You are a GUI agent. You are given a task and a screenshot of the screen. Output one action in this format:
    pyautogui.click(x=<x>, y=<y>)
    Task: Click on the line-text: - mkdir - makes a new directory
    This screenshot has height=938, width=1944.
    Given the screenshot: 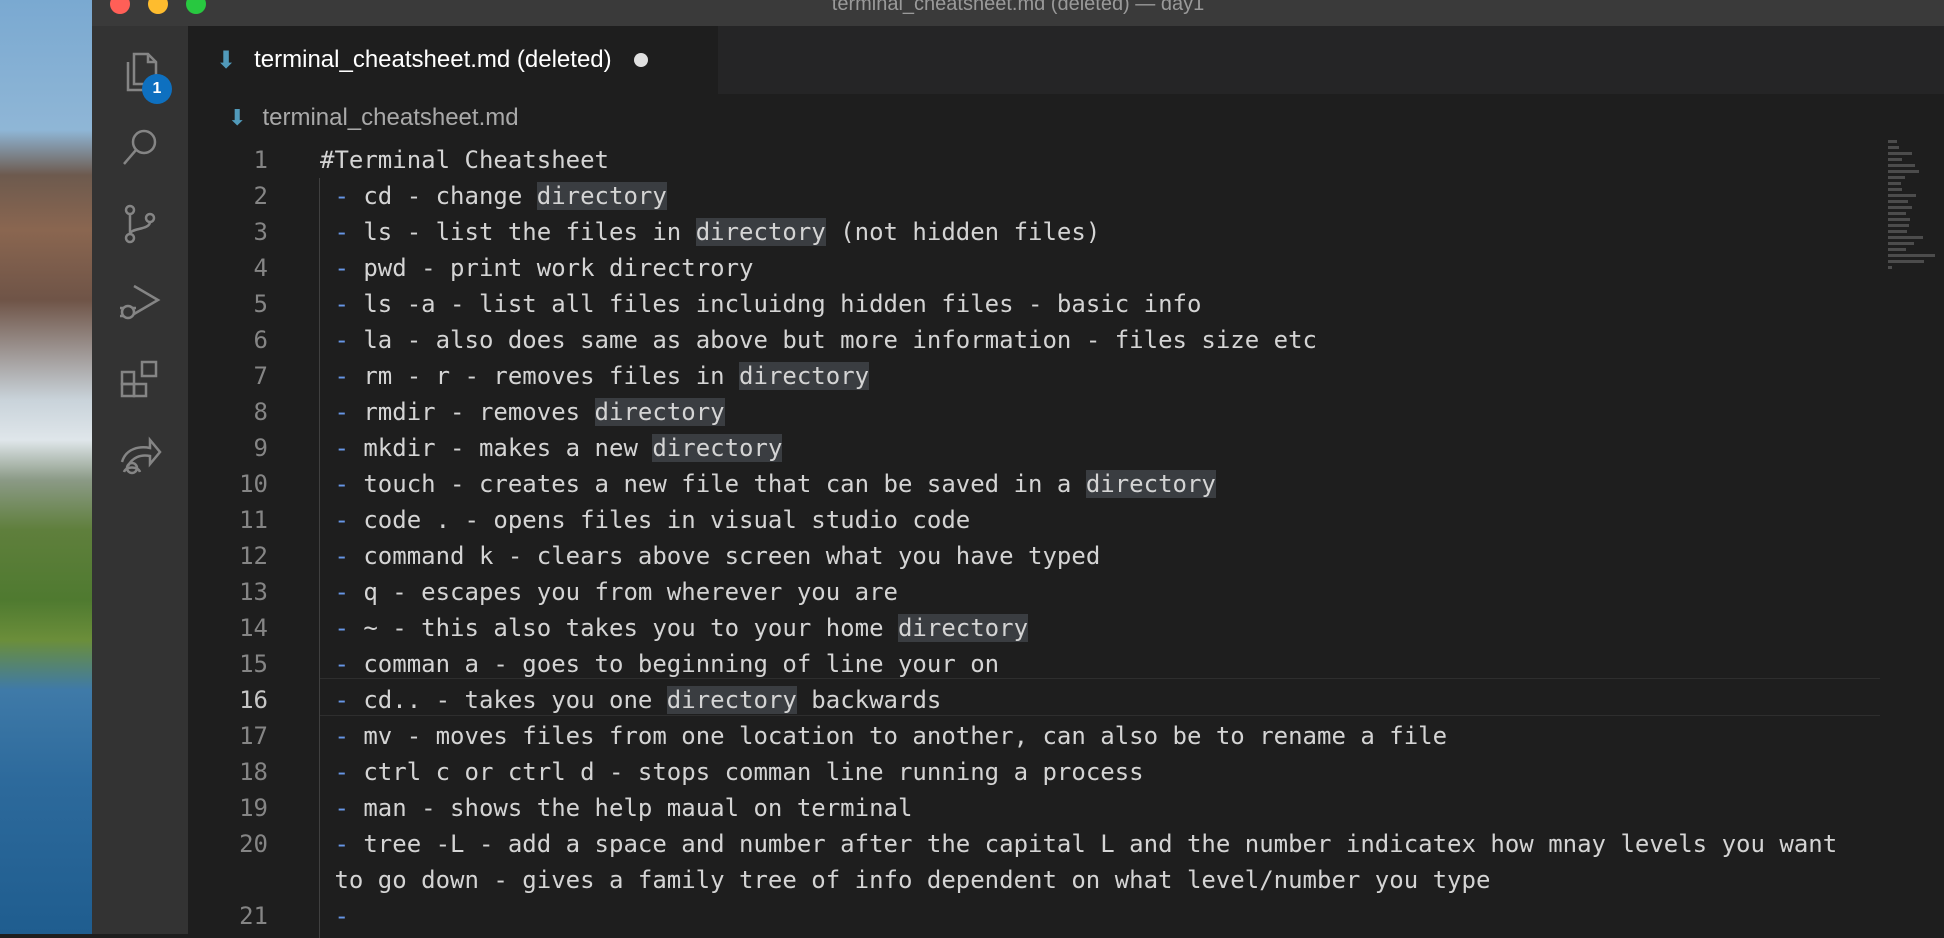 What is the action you would take?
    pyautogui.click(x=558, y=448)
    